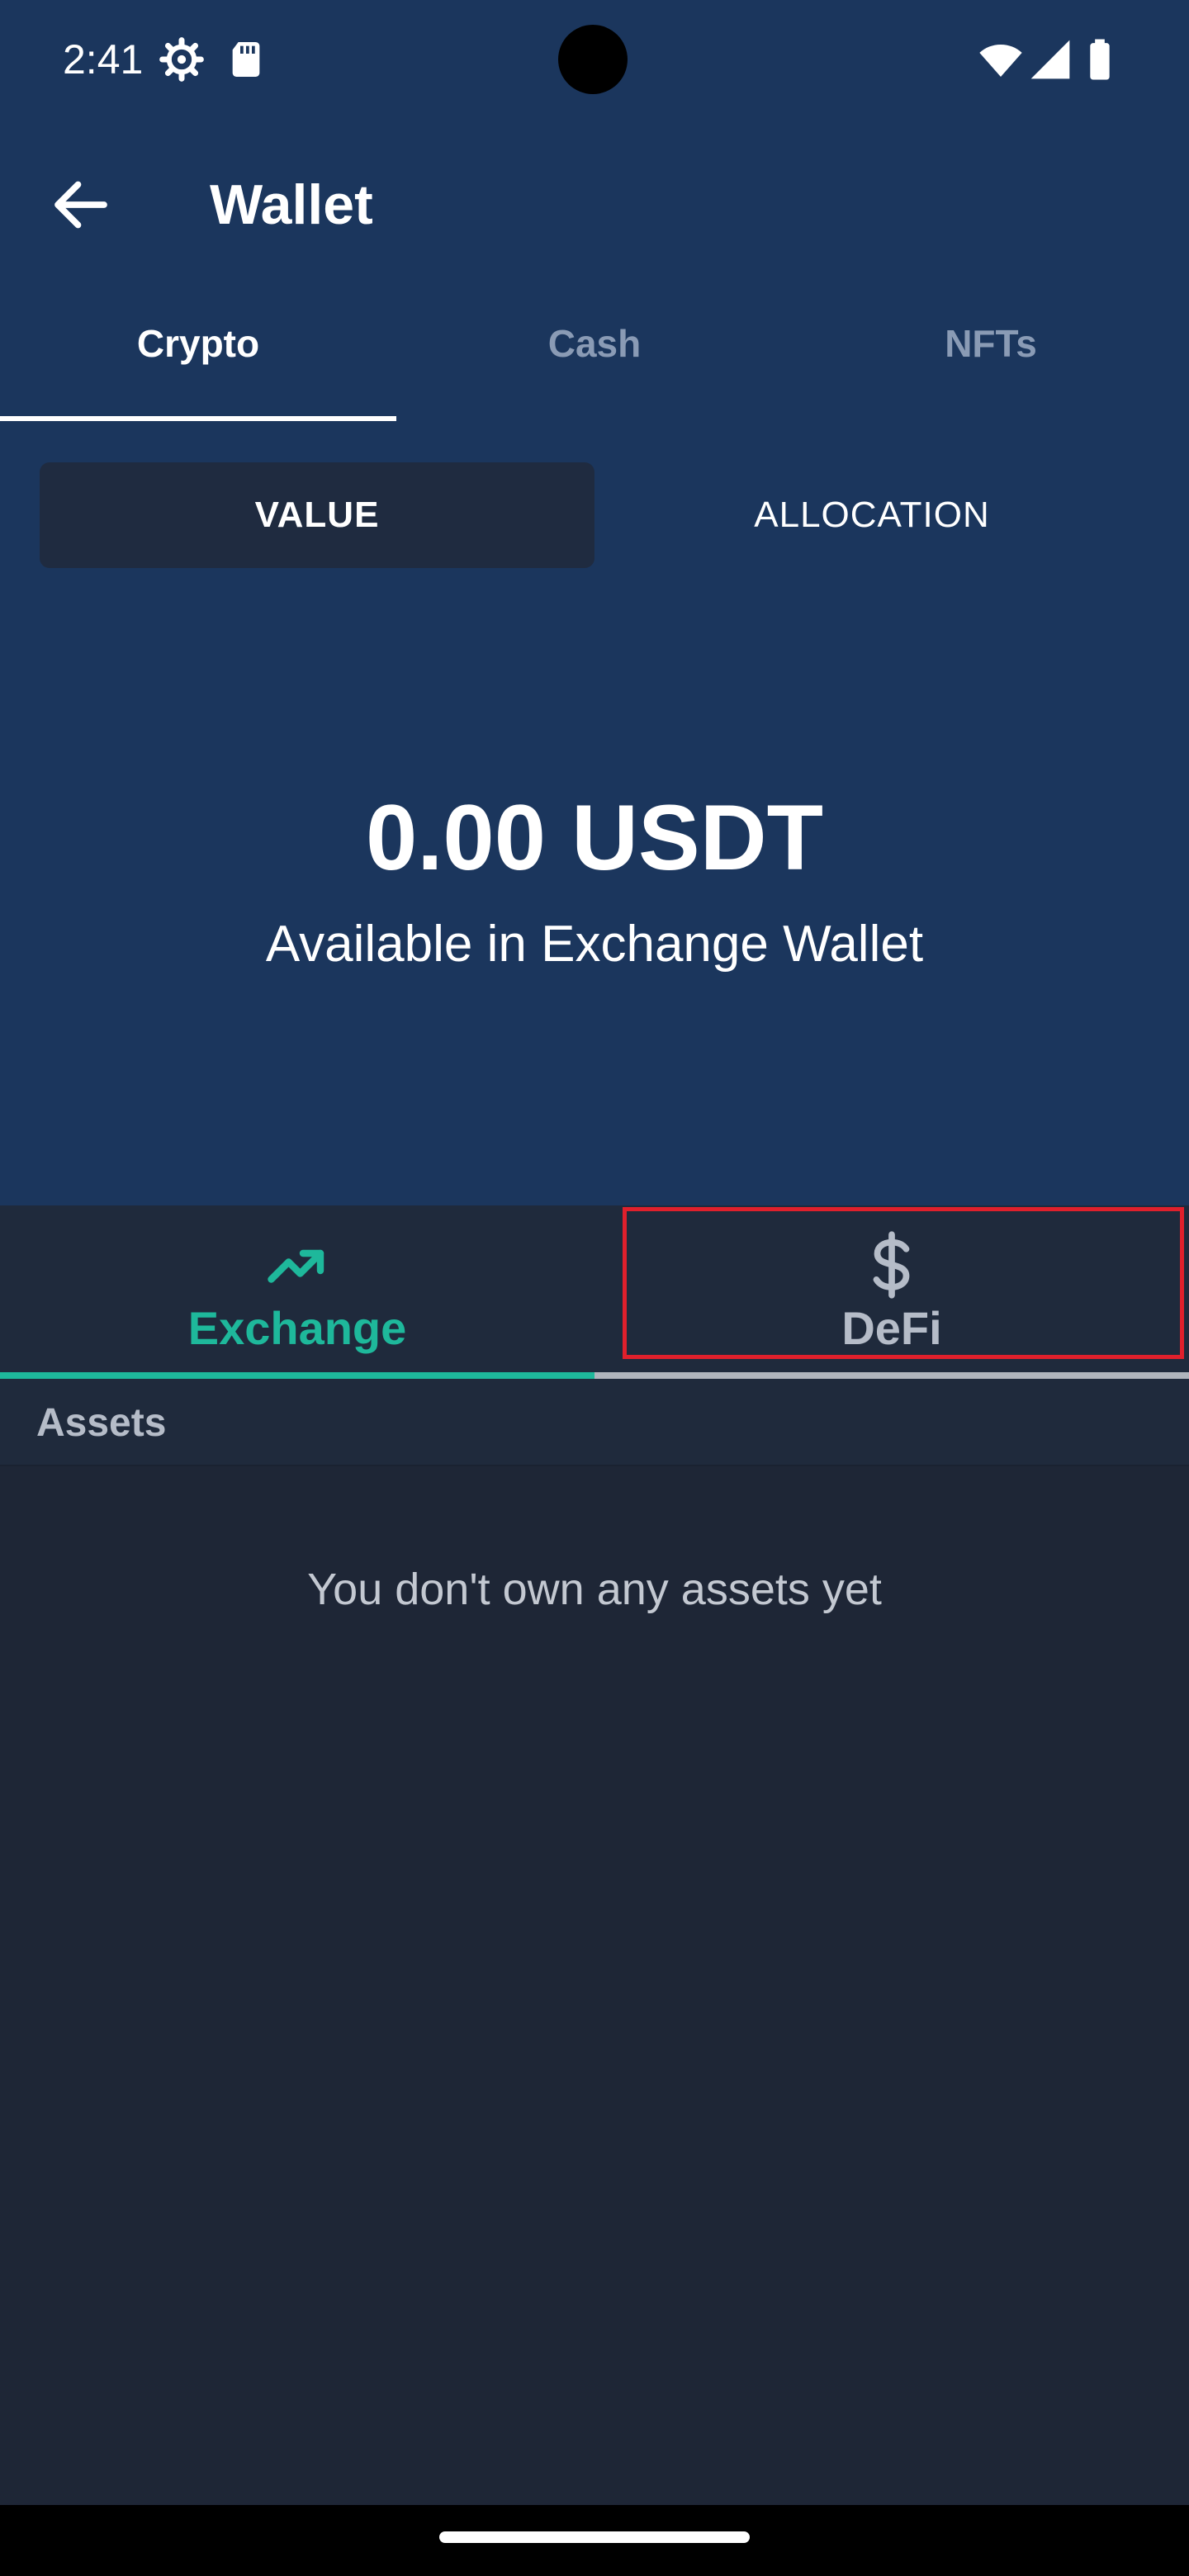  What do you see at coordinates (296, 1266) in the screenshot?
I see `trending-up-icon` at bounding box center [296, 1266].